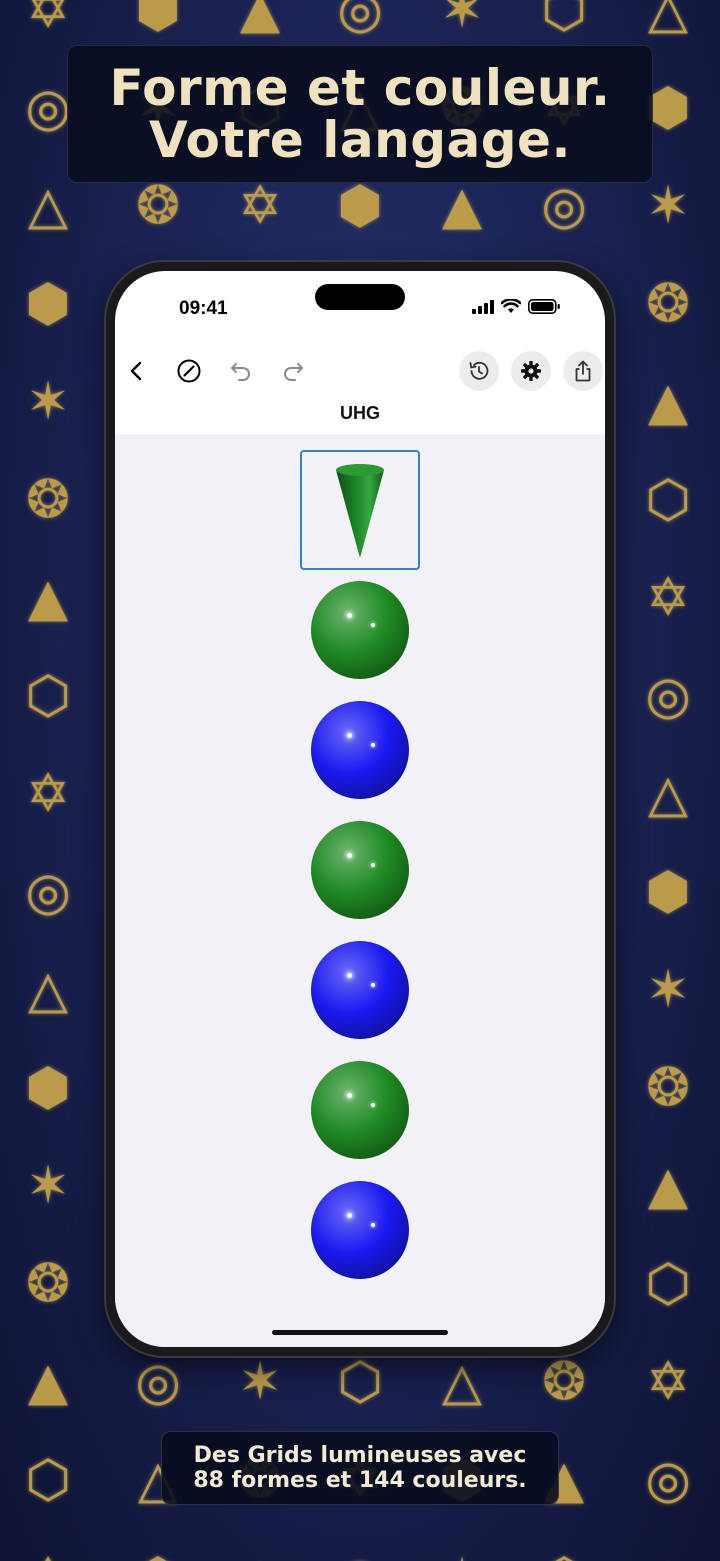 The image size is (720, 1561). I want to click on cone-shape, so click(360, 511).